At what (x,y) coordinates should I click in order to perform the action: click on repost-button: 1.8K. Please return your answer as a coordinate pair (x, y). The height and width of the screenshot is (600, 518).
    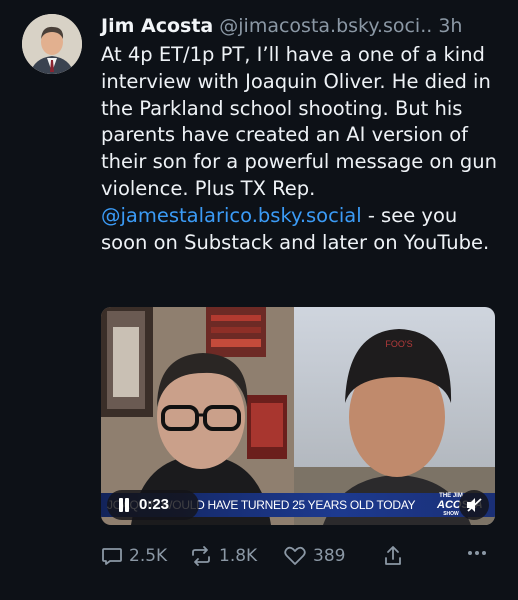
    Looking at the image, I should click on (223, 556).